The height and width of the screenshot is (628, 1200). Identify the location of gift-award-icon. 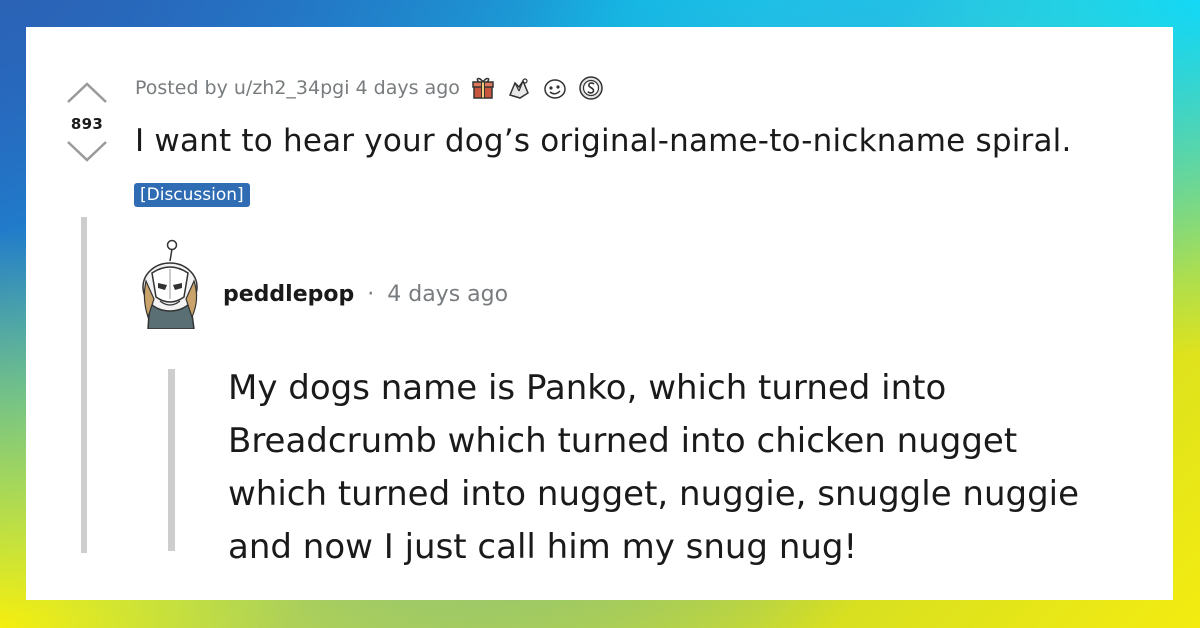
(483, 88).